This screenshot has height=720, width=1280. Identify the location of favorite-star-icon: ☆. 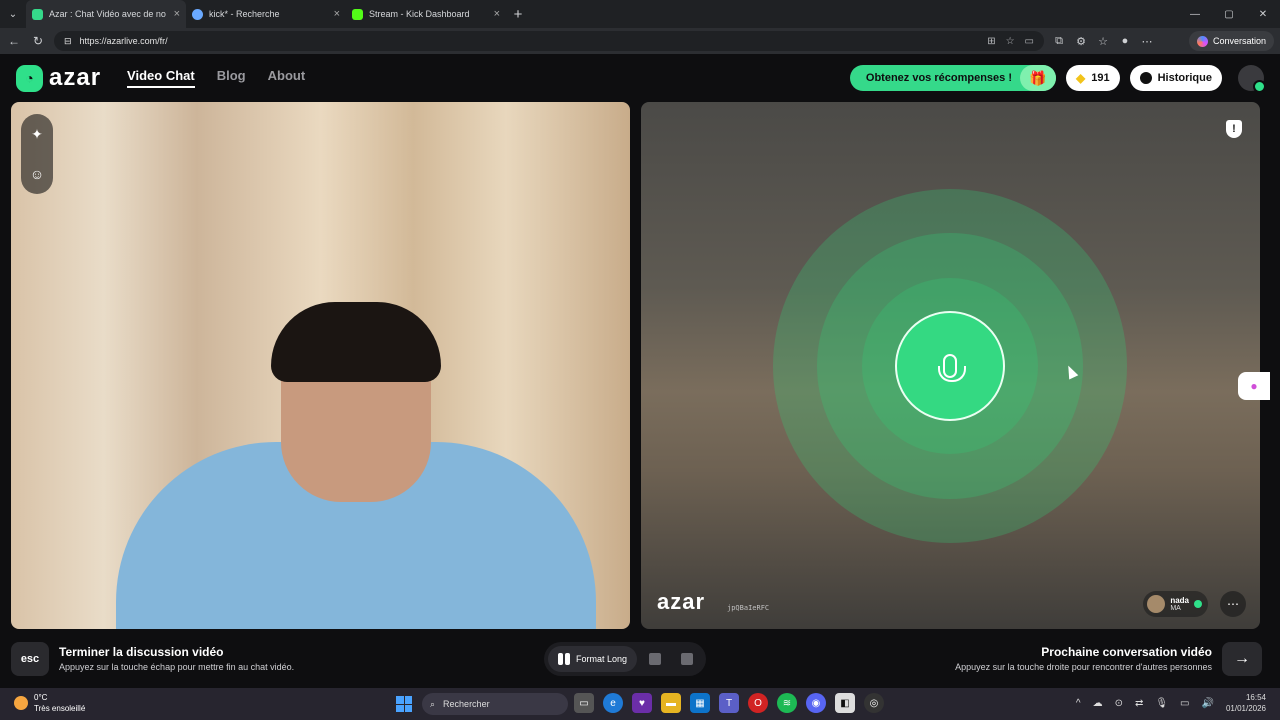
(1010, 41).